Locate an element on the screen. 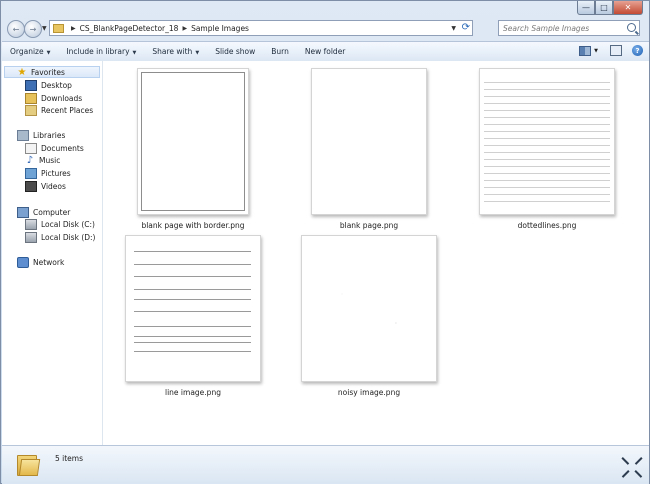 Image resolution: width=650 pixels, height=484 pixels. sidebar-item-local-disk-c: Local Disk (C:) is located at coordinates (60, 224).